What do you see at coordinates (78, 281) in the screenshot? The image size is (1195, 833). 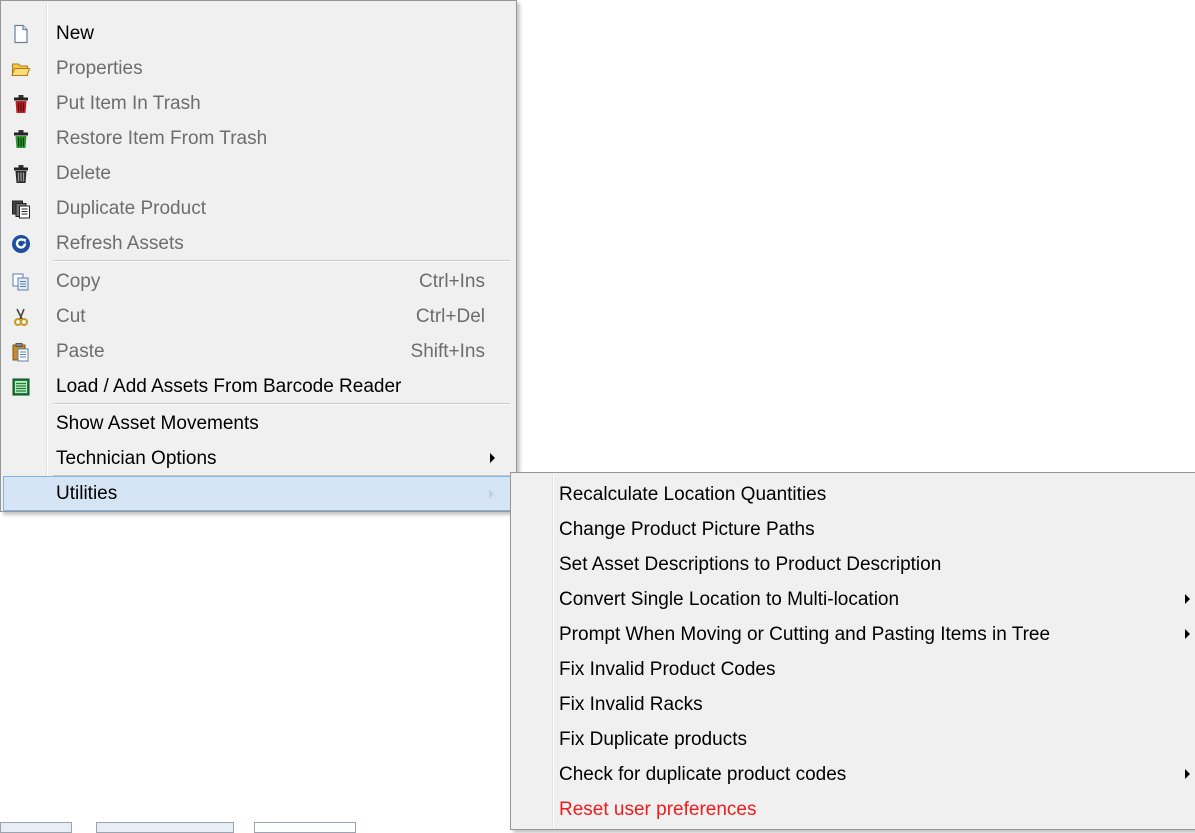 I see `menu-item-label: Copy` at bounding box center [78, 281].